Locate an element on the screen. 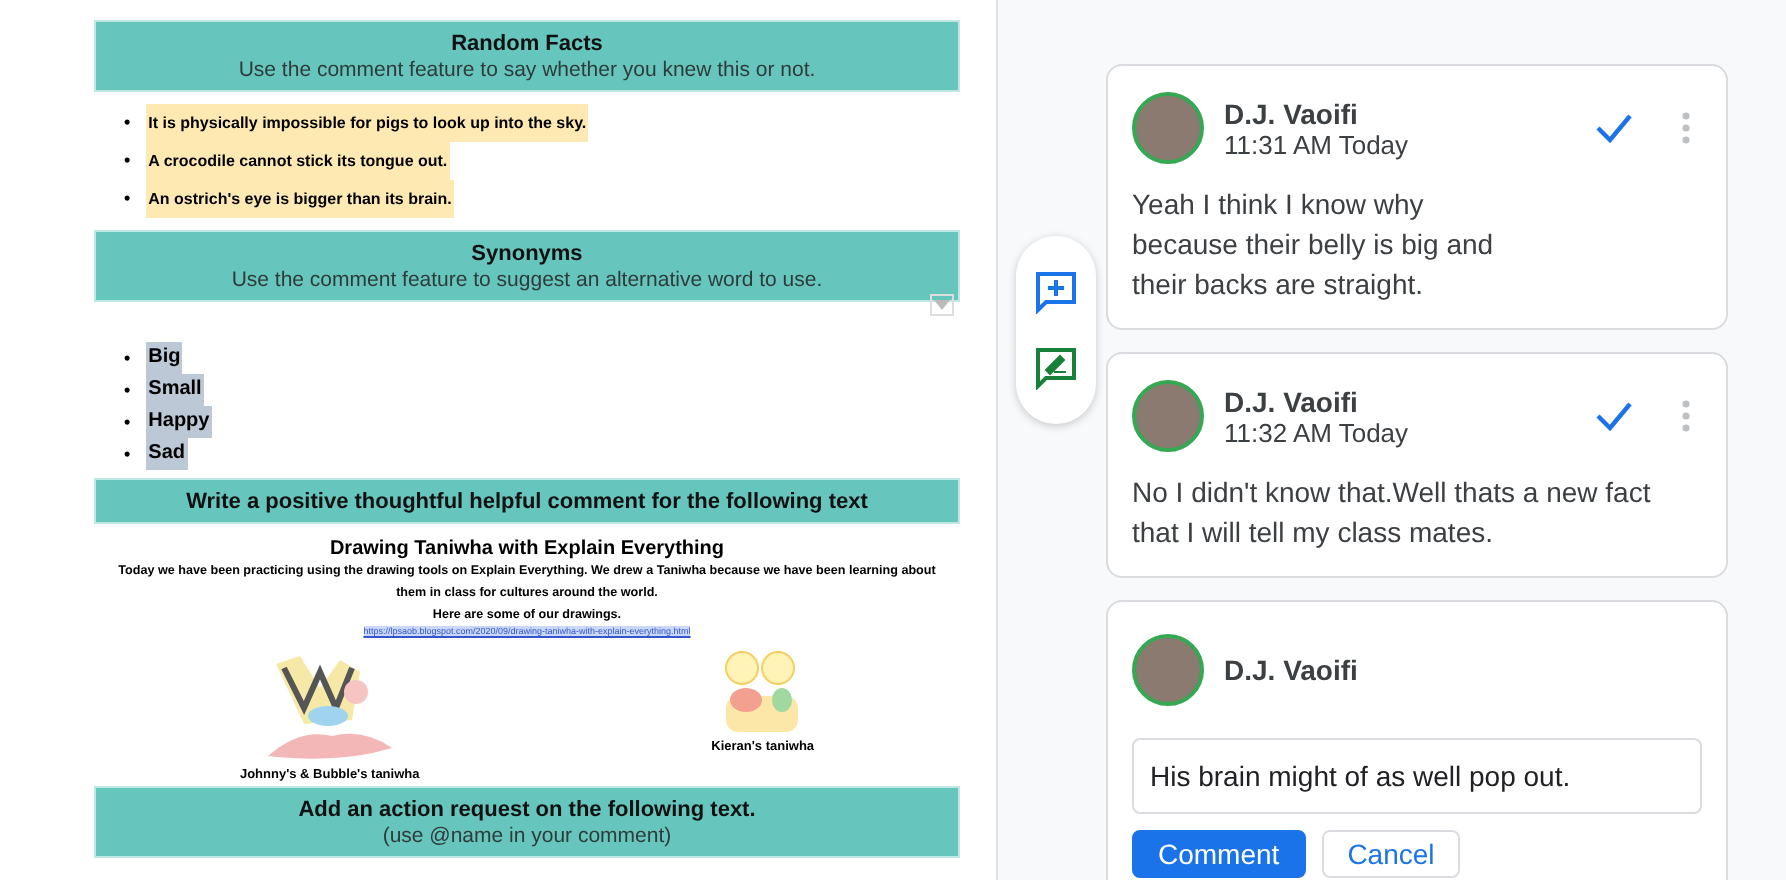 The width and height of the screenshot is (1786, 880). section-title: Write a positive thoughtful helpful comment for the following text is located at coordinates (527, 502).